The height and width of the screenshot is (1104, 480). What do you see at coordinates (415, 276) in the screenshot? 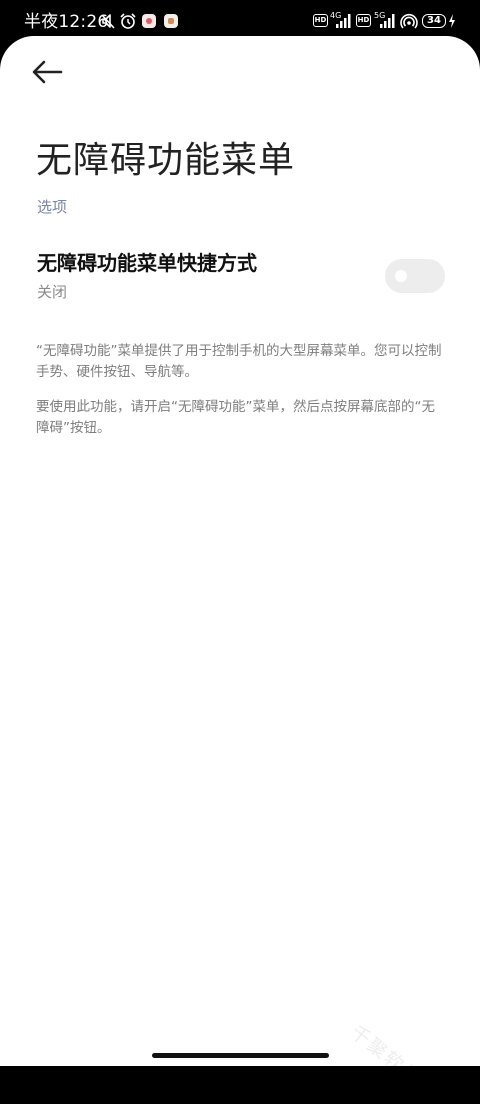
I see `shortcut-toggle` at bounding box center [415, 276].